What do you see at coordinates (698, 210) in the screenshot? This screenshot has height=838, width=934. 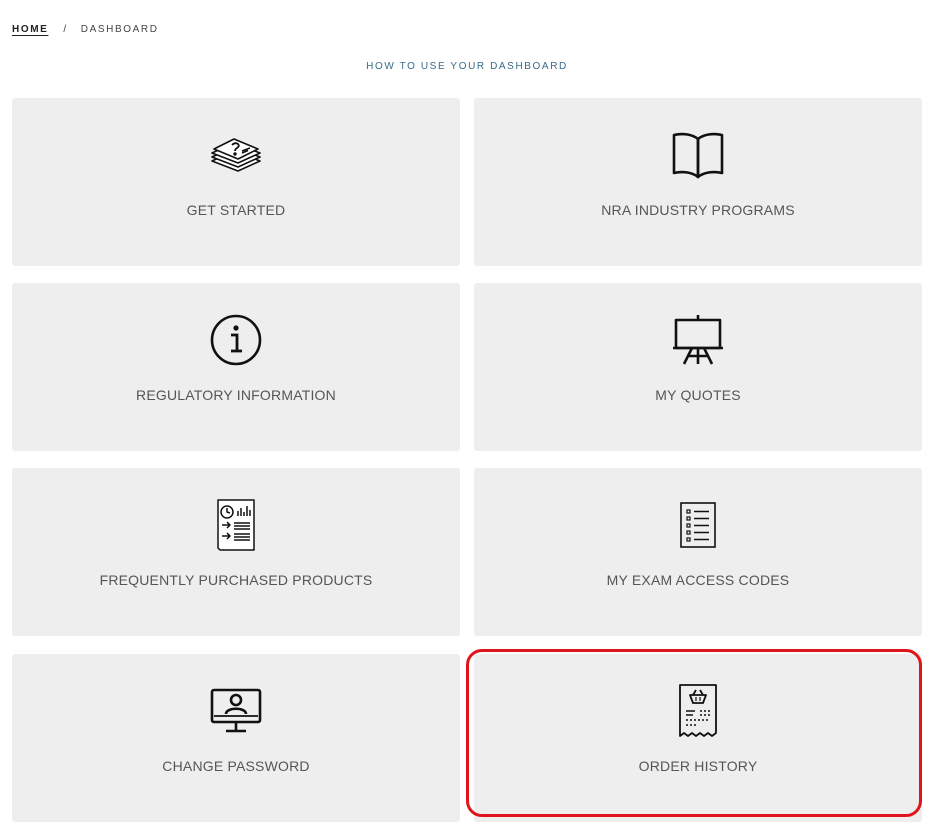 I see `tile-label: NRA INDUSTRY PROGRAMS` at bounding box center [698, 210].